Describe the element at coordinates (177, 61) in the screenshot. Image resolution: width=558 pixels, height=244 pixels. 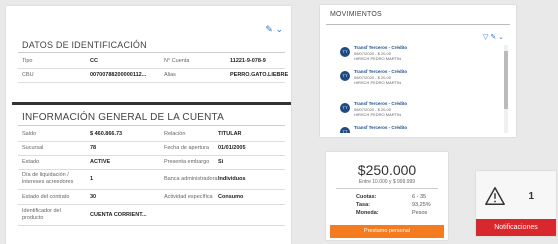
I see `field-label: N° Cuenta` at that location.